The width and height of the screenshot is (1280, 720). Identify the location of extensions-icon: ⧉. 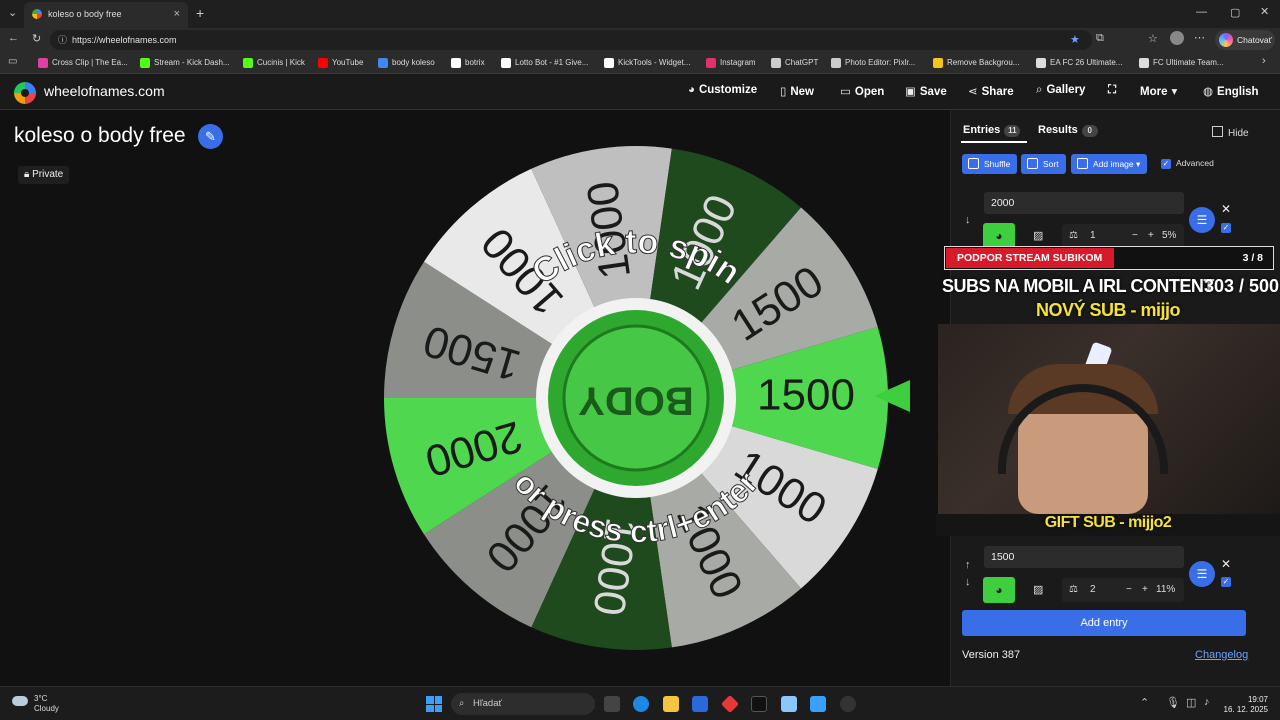
(1100, 38).